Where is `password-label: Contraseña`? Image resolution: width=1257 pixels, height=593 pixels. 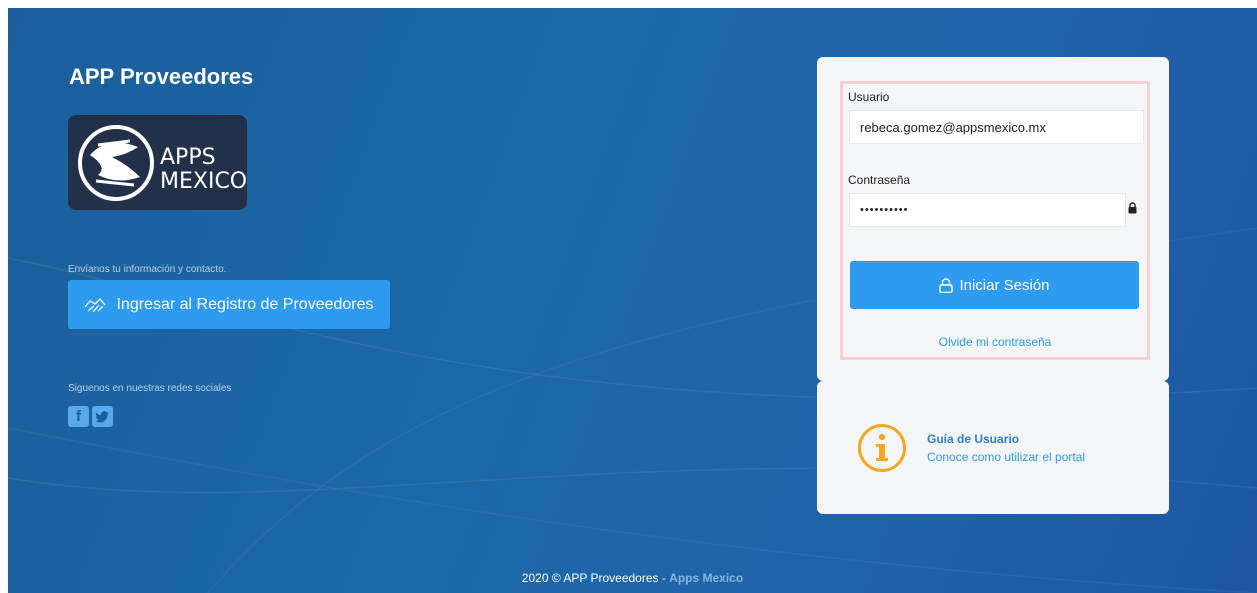 password-label: Contraseña is located at coordinates (879, 180).